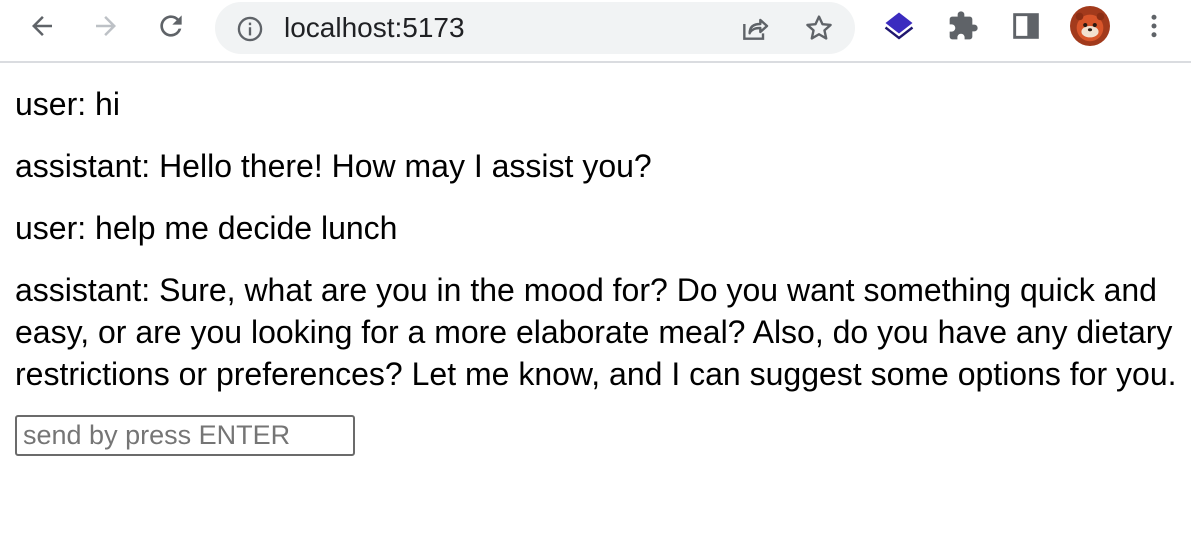  What do you see at coordinates (206, 228) in the screenshot?
I see `chat-message: user: help me decide lunch` at bounding box center [206, 228].